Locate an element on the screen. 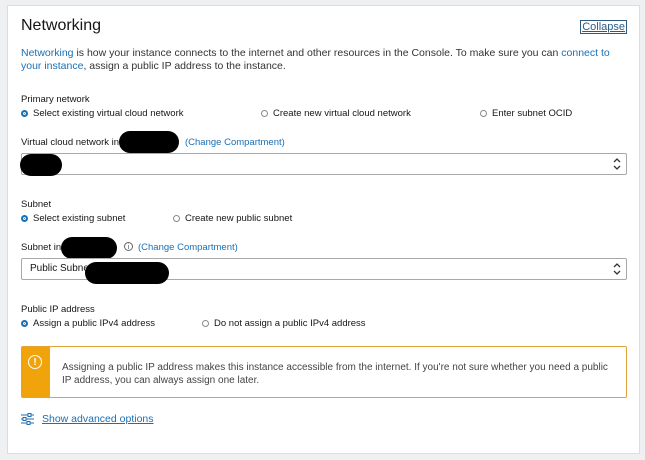 The height and width of the screenshot is (460, 645). show-advanced-options-label: Show advanced options is located at coordinates (98, 419).